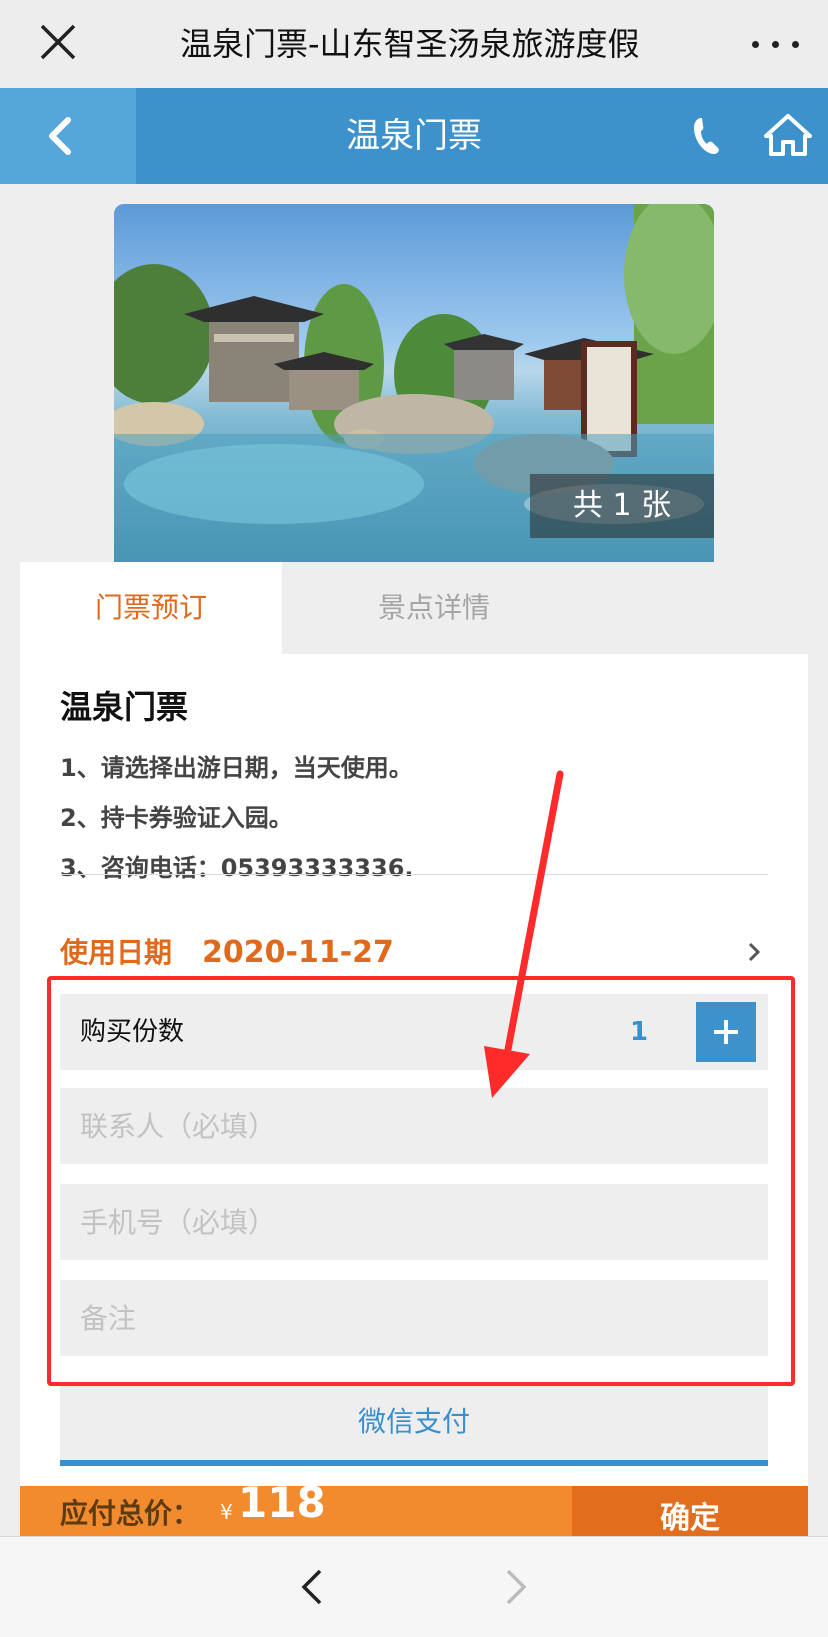 This screenshot has height=1637, width=828. Describe the element at coordinates (298, 952) in the screenshot. I see `date-value: 2020-11-27` at that location.